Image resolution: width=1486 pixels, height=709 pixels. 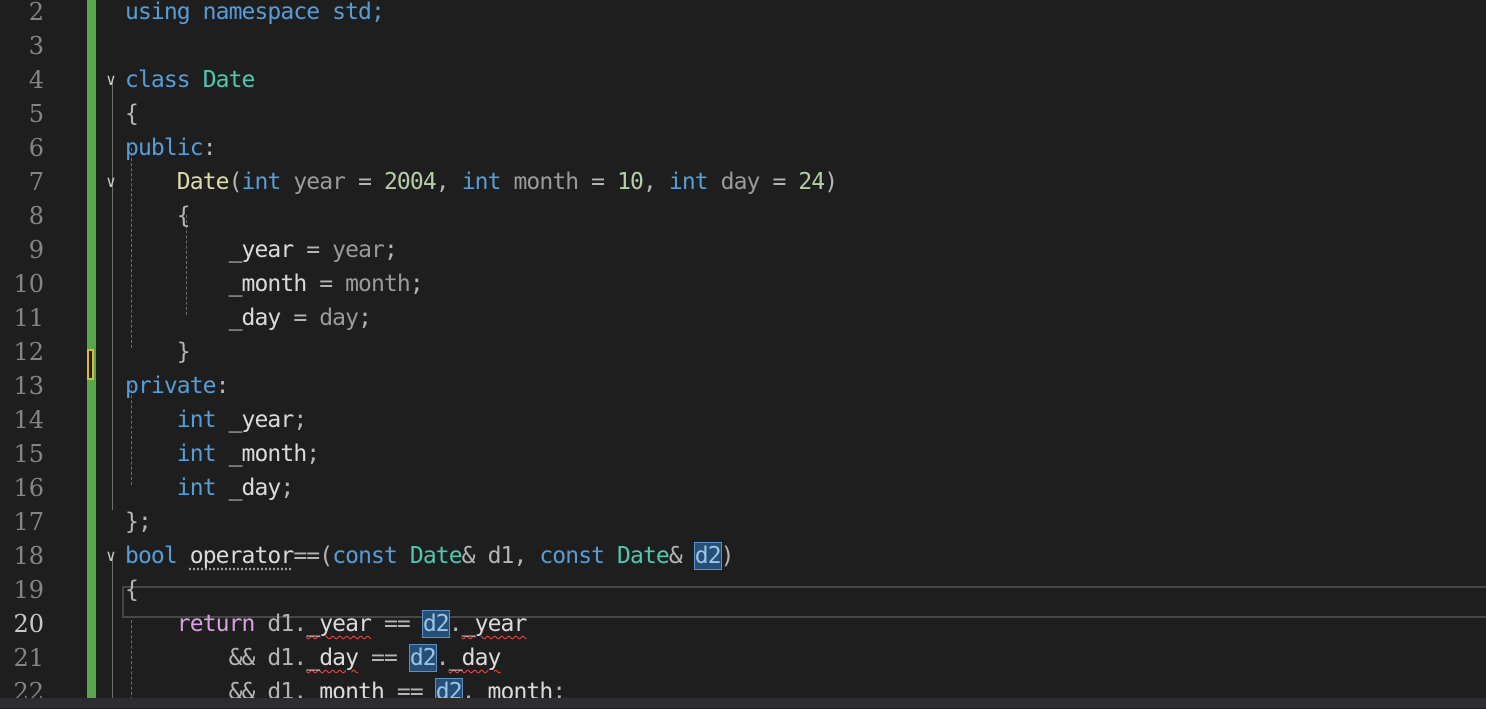 What do you see at coordinates (410, 182) in the screenshot?
I see `code-token: 2004` at bounding box center [410, 182].